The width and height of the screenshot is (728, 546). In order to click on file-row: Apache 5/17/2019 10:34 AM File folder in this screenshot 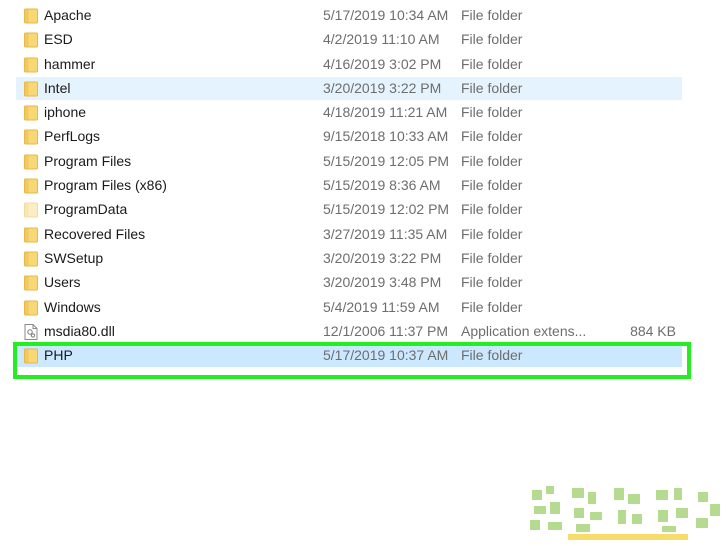, I will do `click(364, 15)`.